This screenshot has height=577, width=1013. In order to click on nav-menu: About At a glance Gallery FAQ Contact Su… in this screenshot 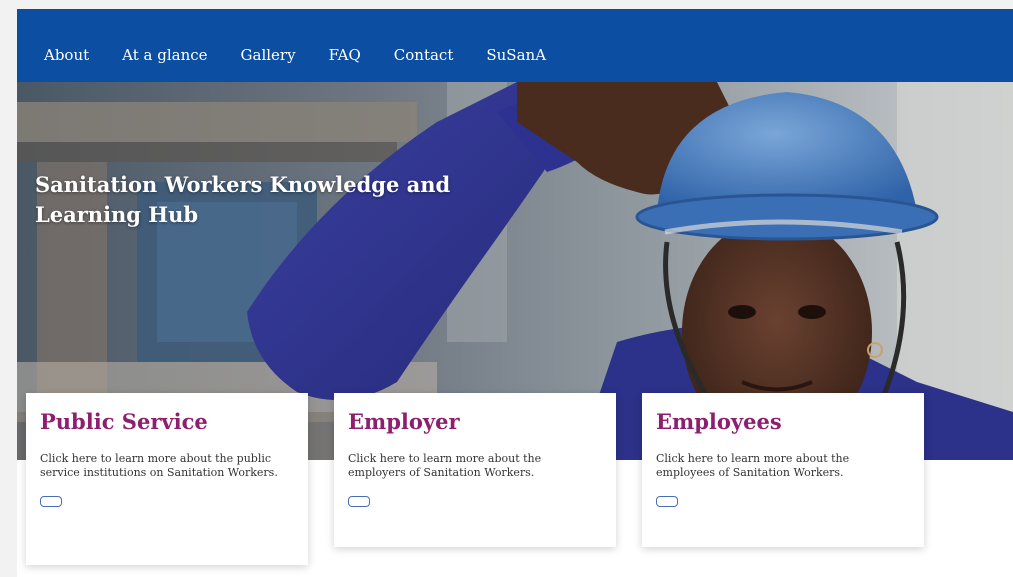, I will do `click(311, 55)`.